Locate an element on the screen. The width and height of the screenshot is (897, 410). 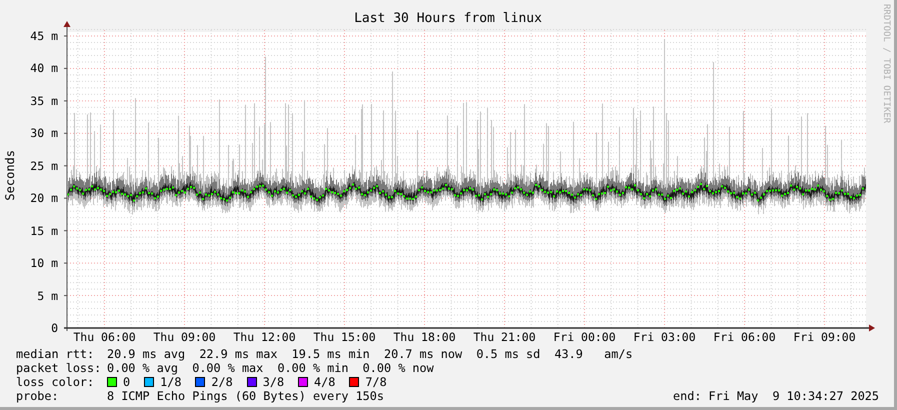
tick-label: 20 m is located at coordinates (44, 198).